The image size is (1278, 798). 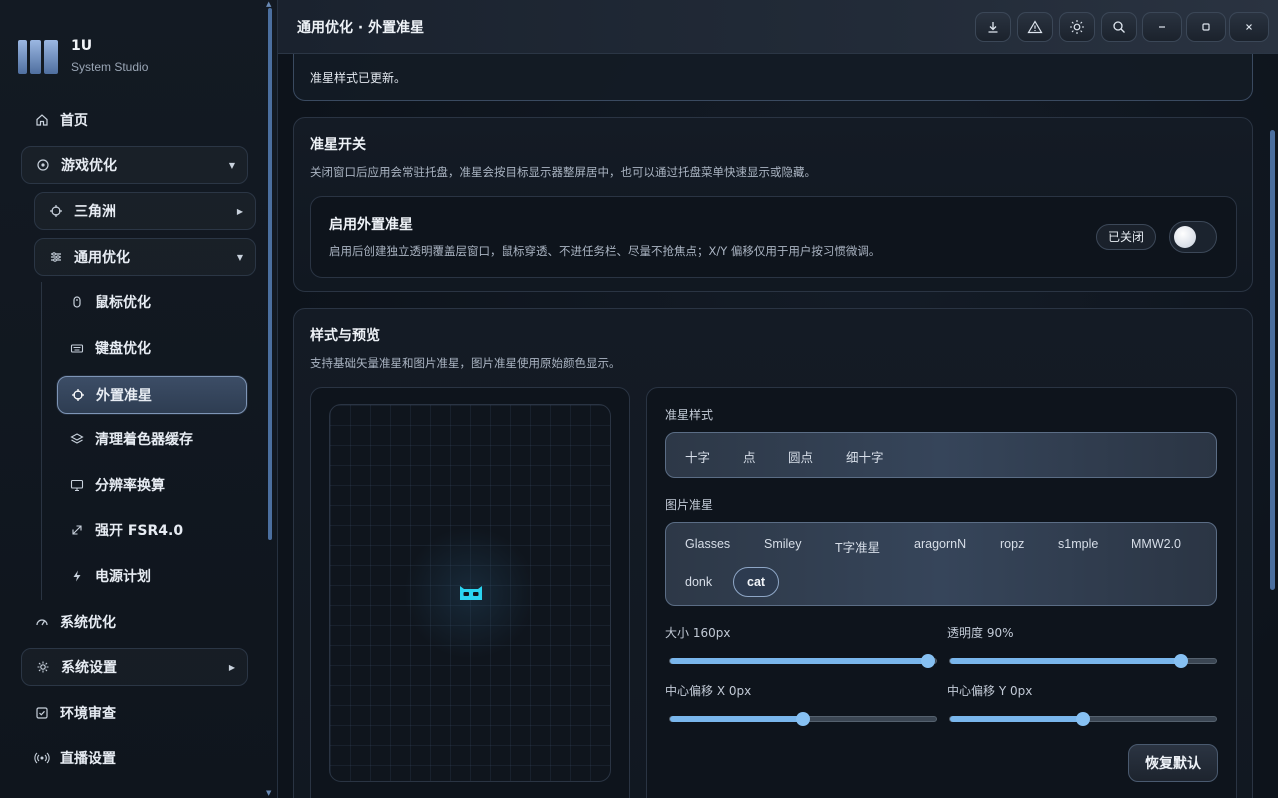 I want to click on image-option-t-crosshair: T字准星, so click(x=857, y=546).